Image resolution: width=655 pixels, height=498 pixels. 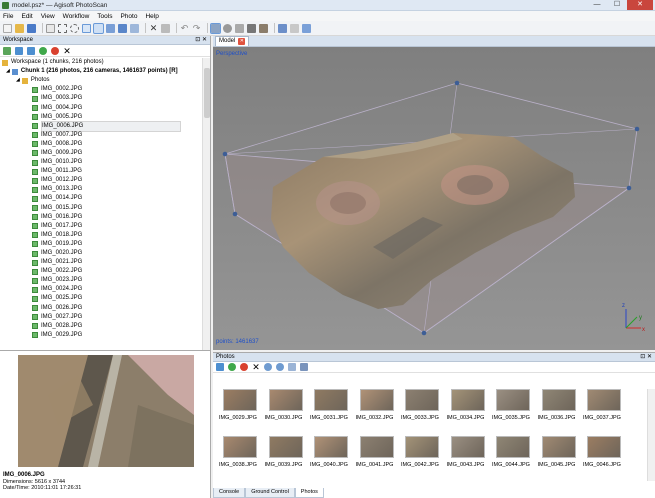 I want to click on photo-thumbnail: IMG_0043.JPG, so click(x=469, y=452).